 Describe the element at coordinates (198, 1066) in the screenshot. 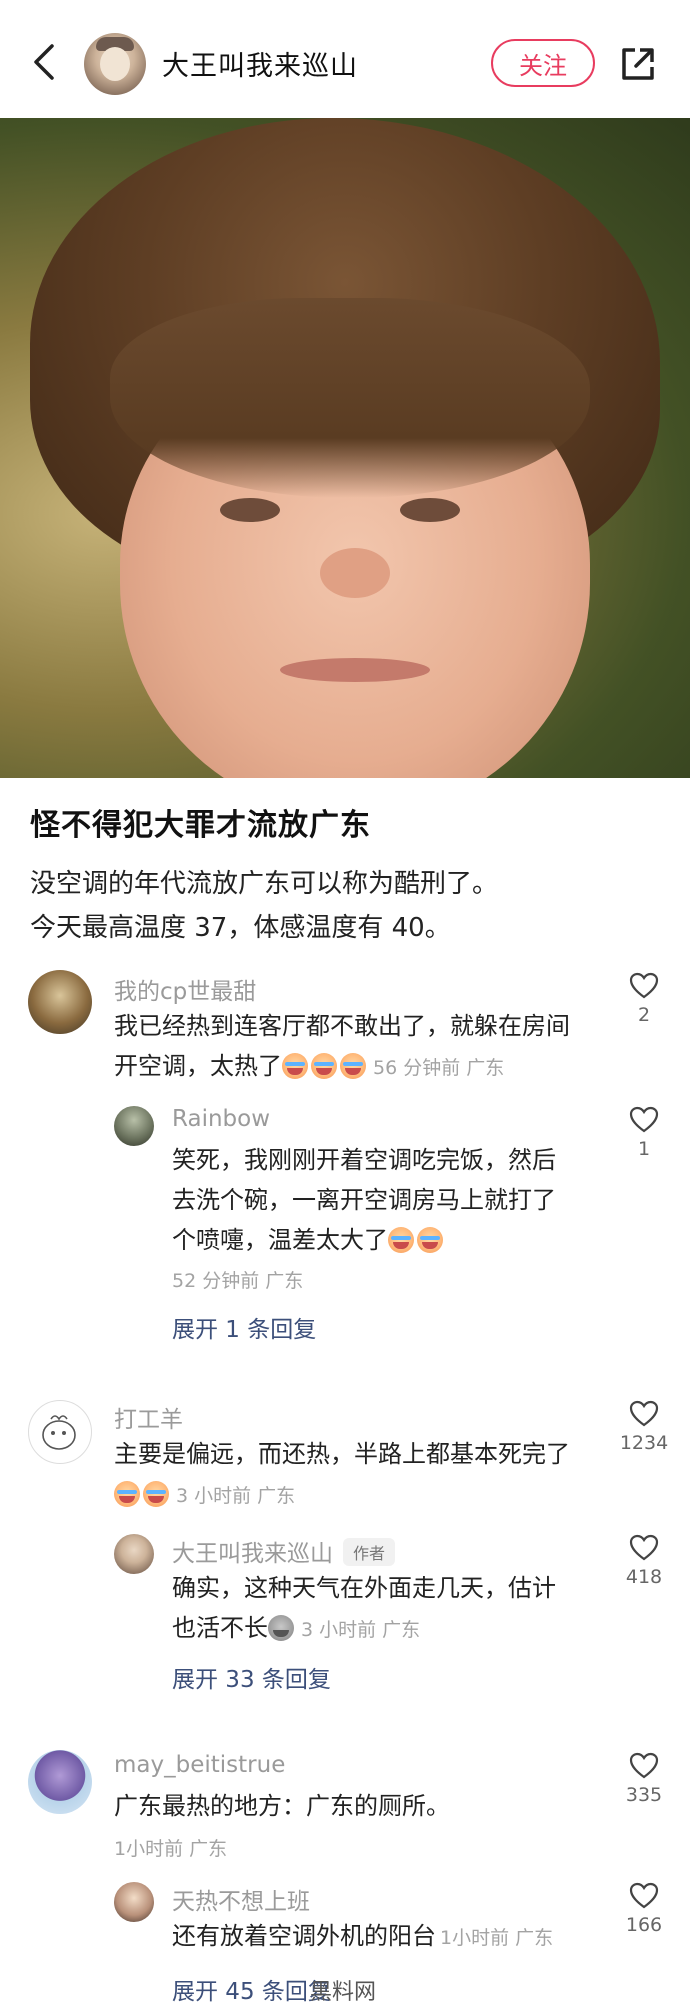

I see `comment-text-line: 开空调，太热了` at that location.